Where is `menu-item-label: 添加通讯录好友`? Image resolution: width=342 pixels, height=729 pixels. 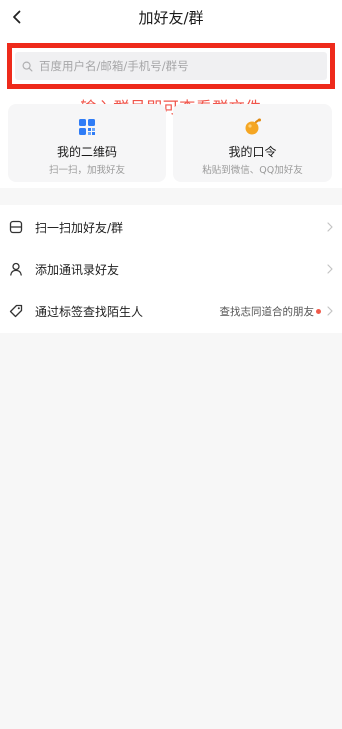 menu-item-label: 添加通讯录好友 is located at coordinates (77, 269).